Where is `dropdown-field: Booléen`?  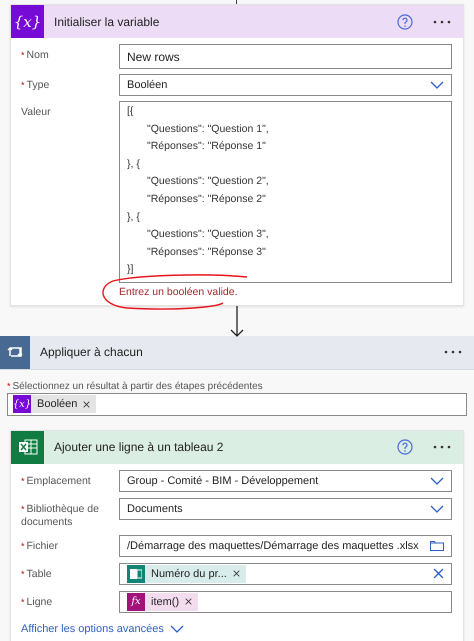 dropdown-field: Booléen is located at coordinates (285, 85).